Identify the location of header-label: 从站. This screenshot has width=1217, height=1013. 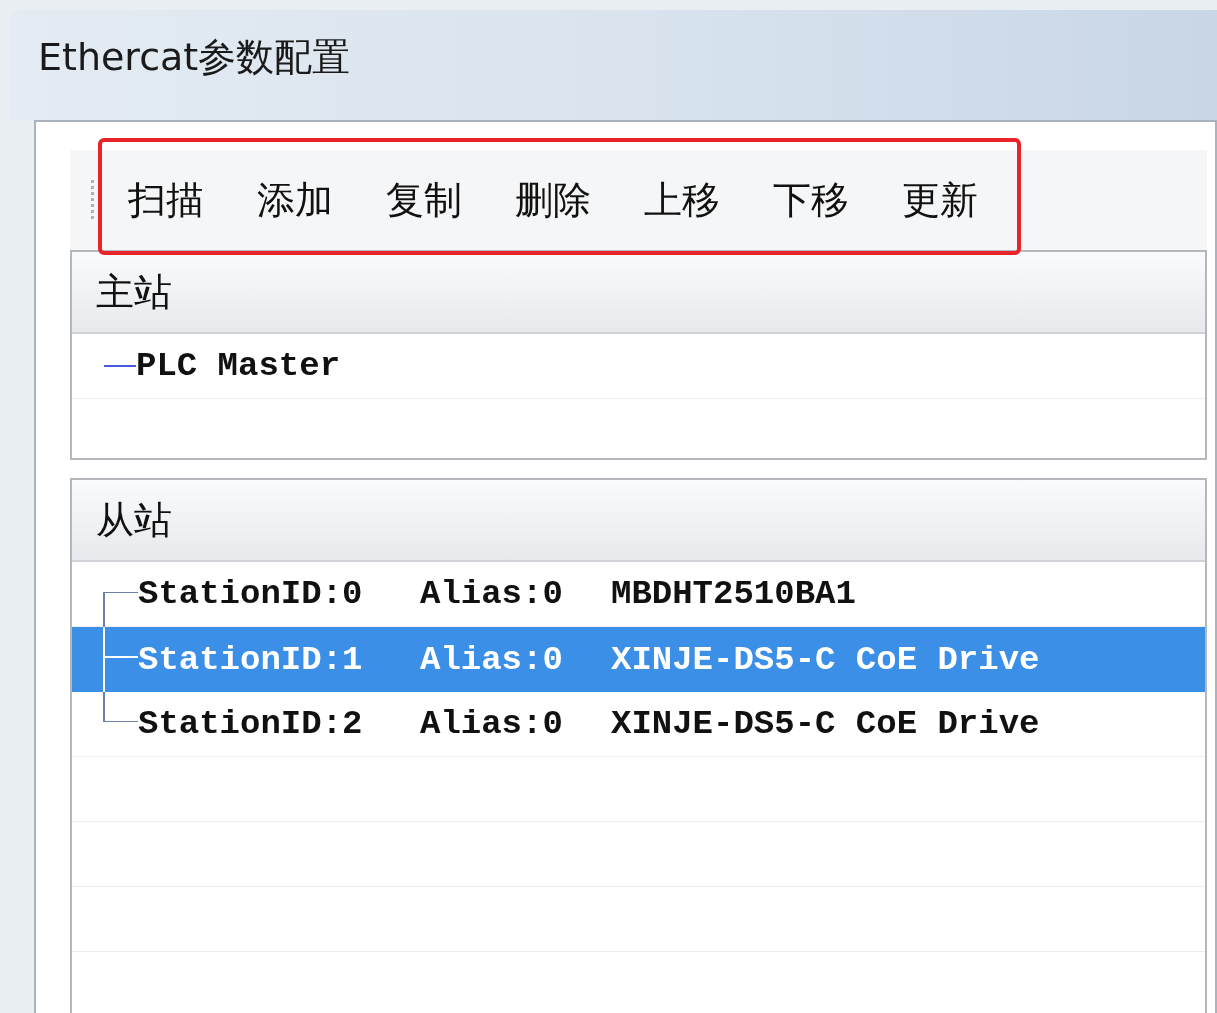
(134, 520).